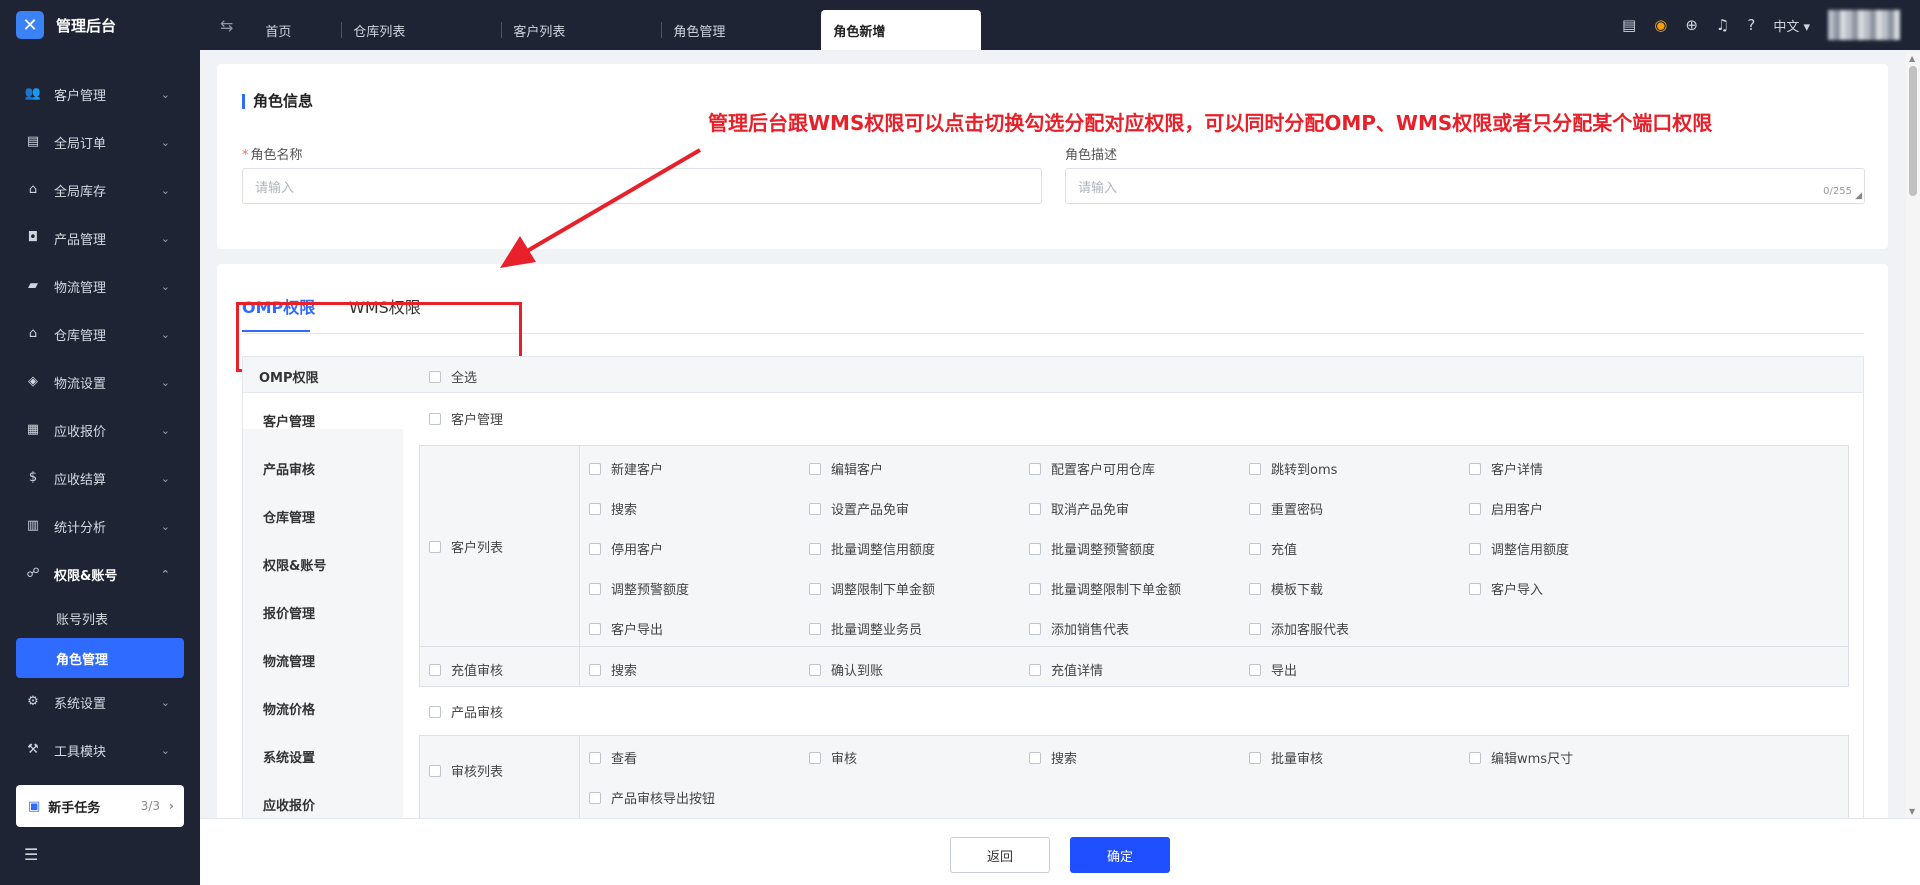 The height and width of the screenshot is (885, 1920). Describe the element at coordinates (80, 432) in the screenshot. I see `sidebar-item-label: 应收报价` at that location.